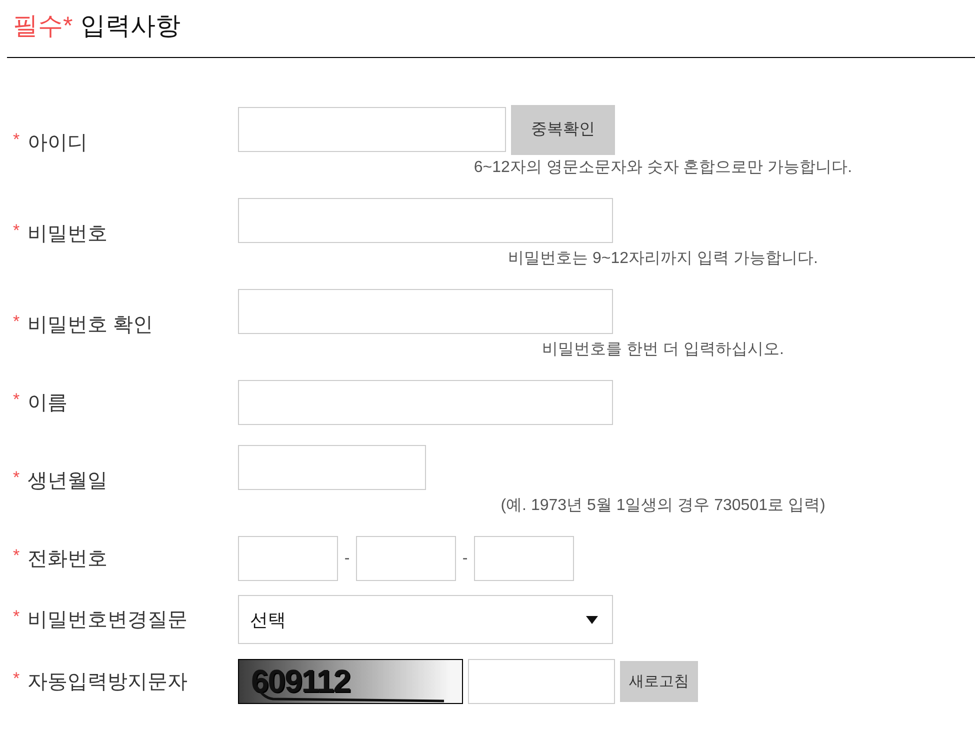 Image resolution: width=975 pixels, height=740 pixels. I want to click on field-label: 아이디, so click(58, 143).